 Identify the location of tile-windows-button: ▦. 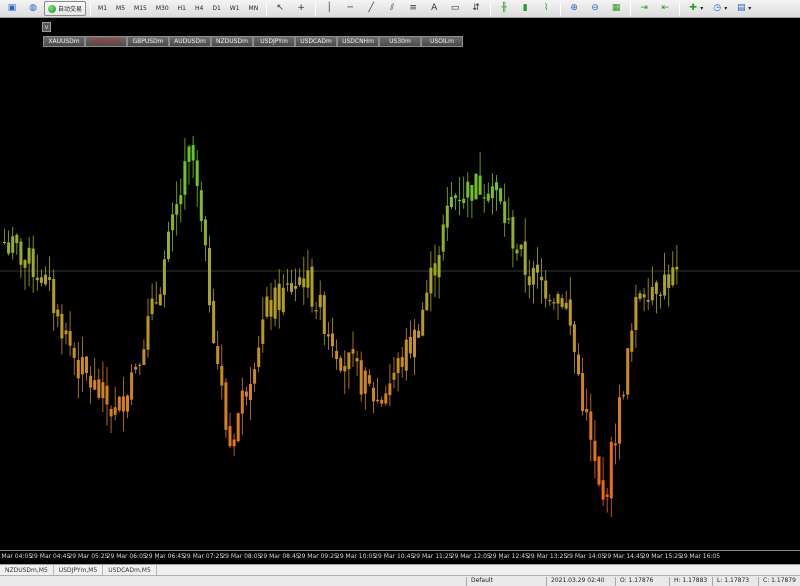
(616, 8).